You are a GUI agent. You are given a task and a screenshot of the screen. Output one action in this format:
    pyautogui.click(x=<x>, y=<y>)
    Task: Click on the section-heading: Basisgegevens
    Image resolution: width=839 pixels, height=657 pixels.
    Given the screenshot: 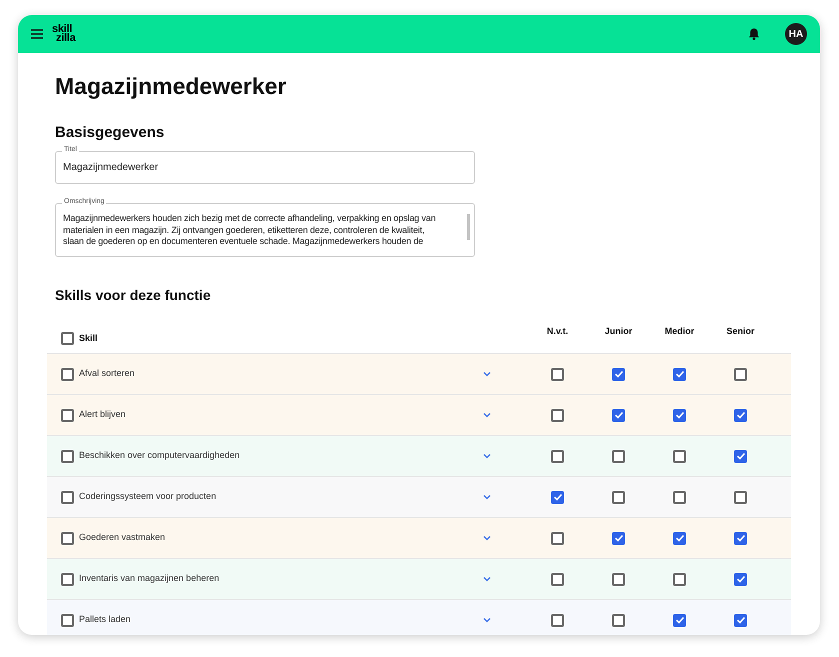 What is the action you would take?
    pyautogui.click(x=110, y=132)
    